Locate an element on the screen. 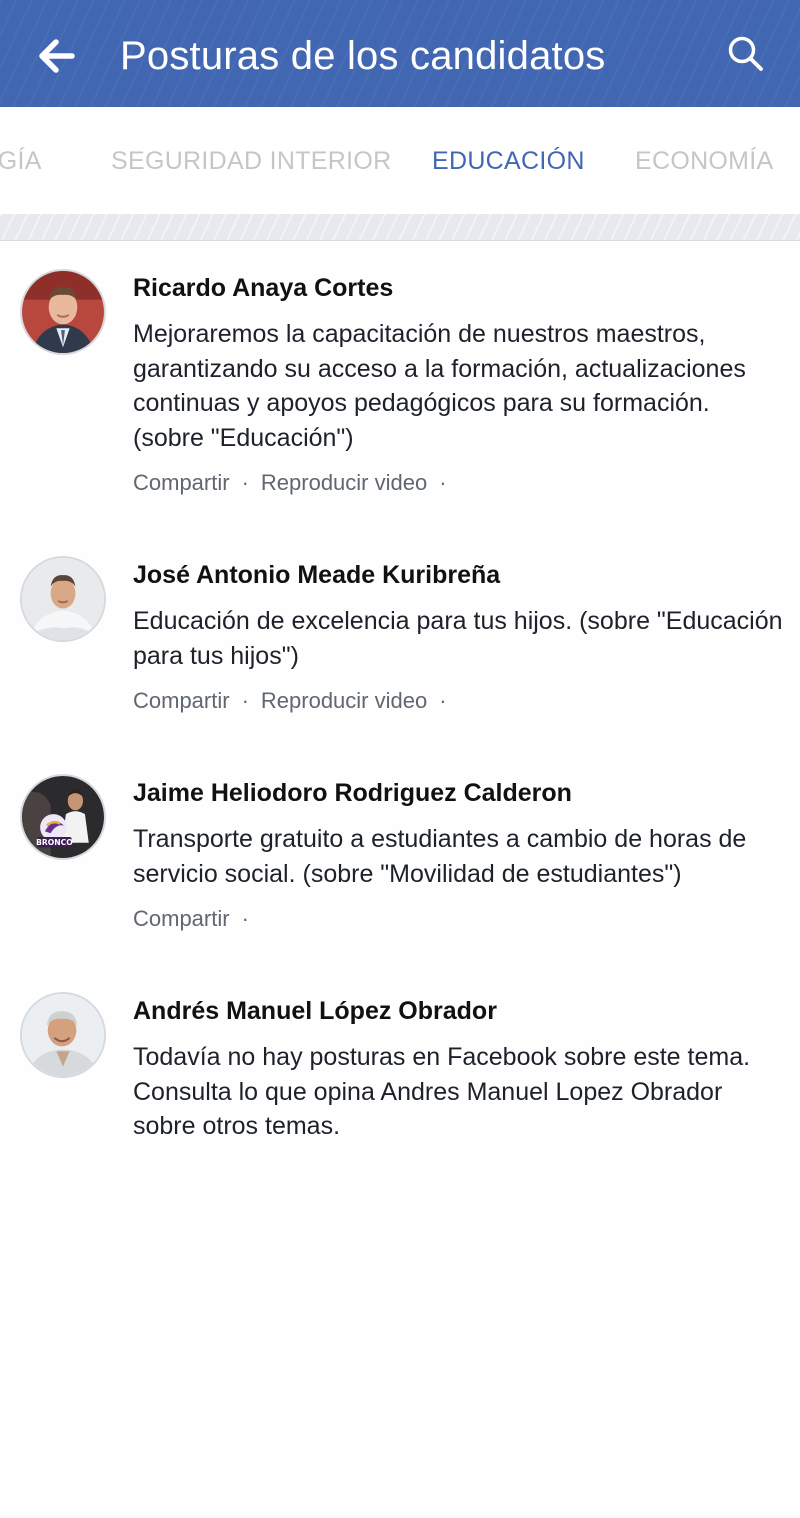 This screenshot has height=1518, width=800. candidate-name: José Antonio Meade Kuribreña is located at coordinates (316, 575).